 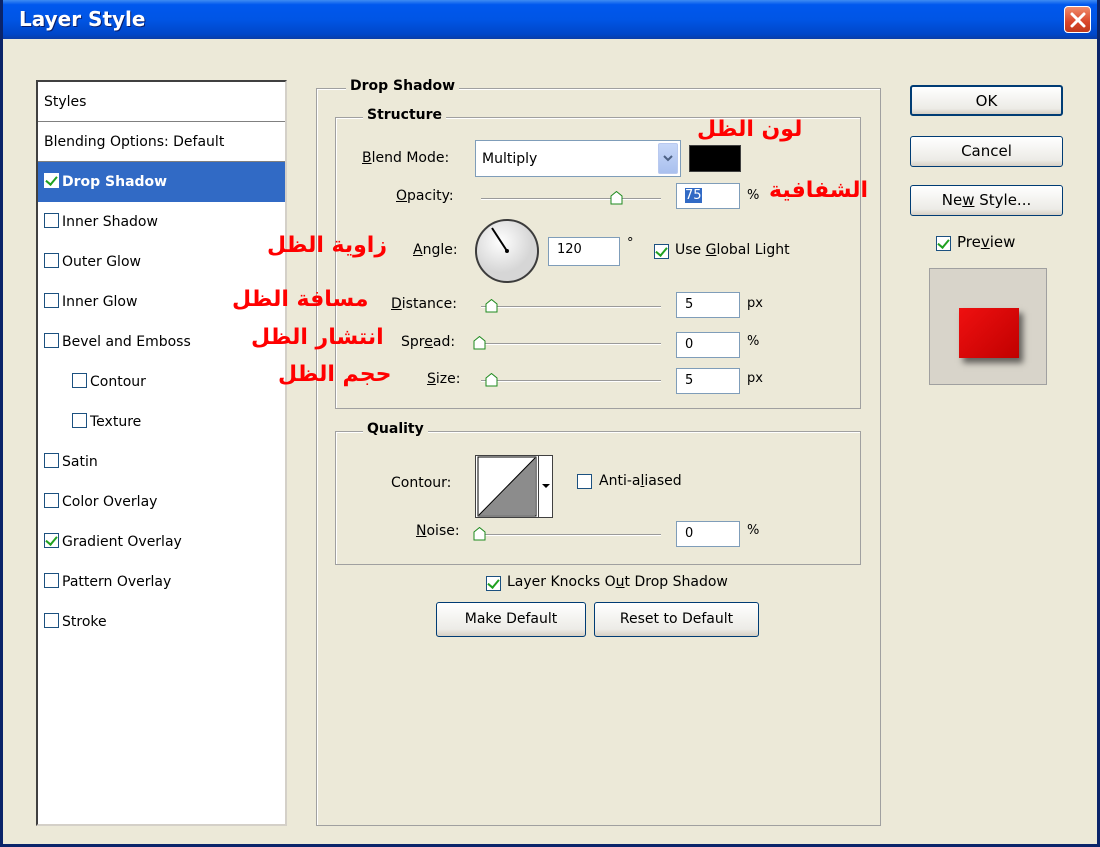 I want to click on preview-label: Preview, so click(x=986, y=242).